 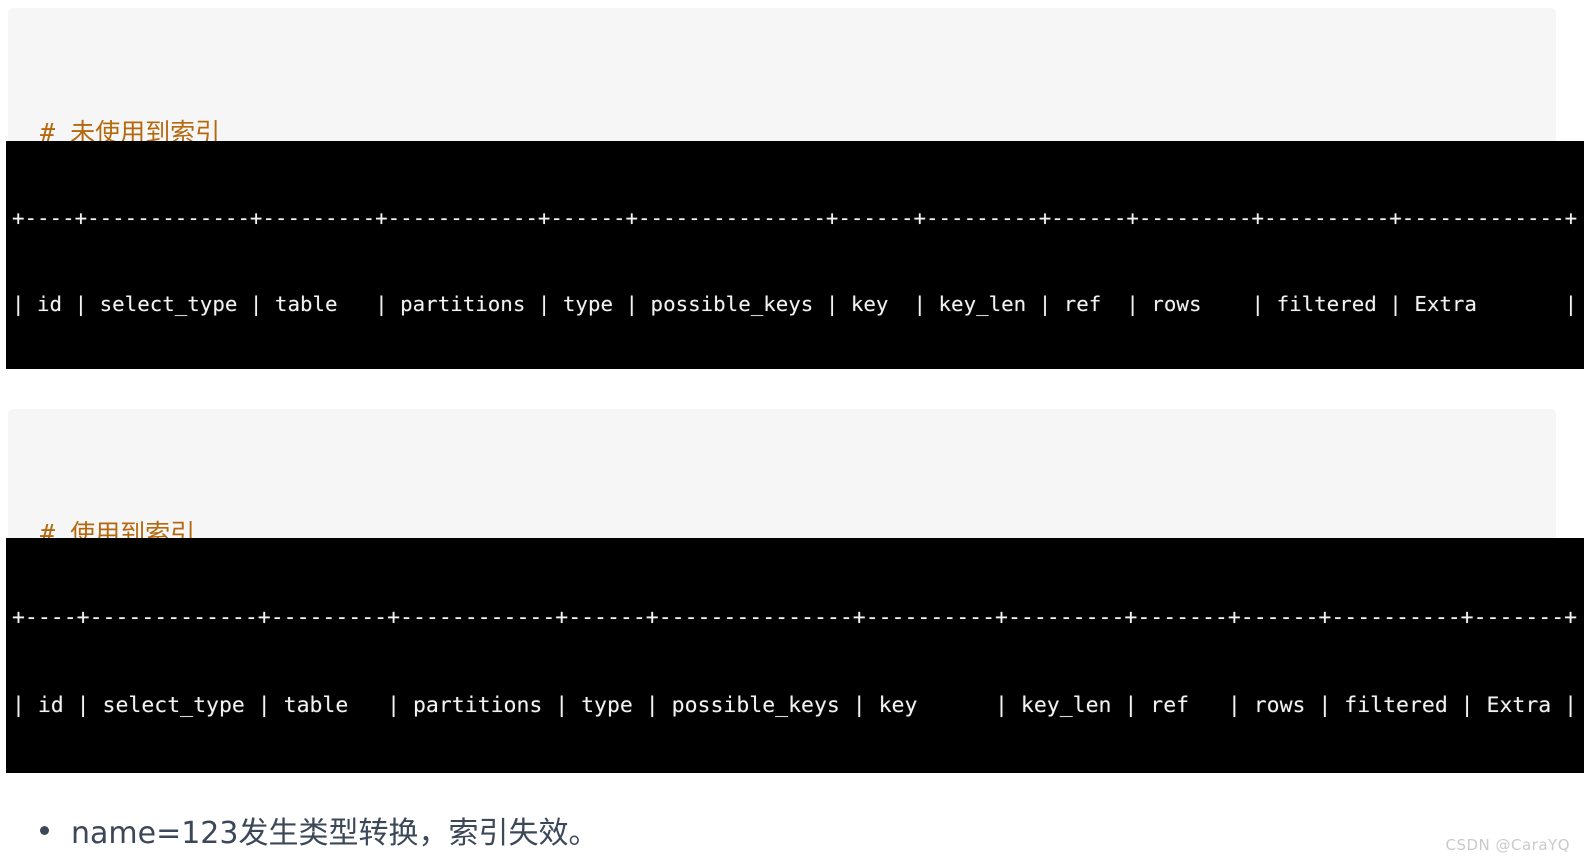 I want to click on watermark: CSDN @CaraYQ, so click(x=1507, y=845).